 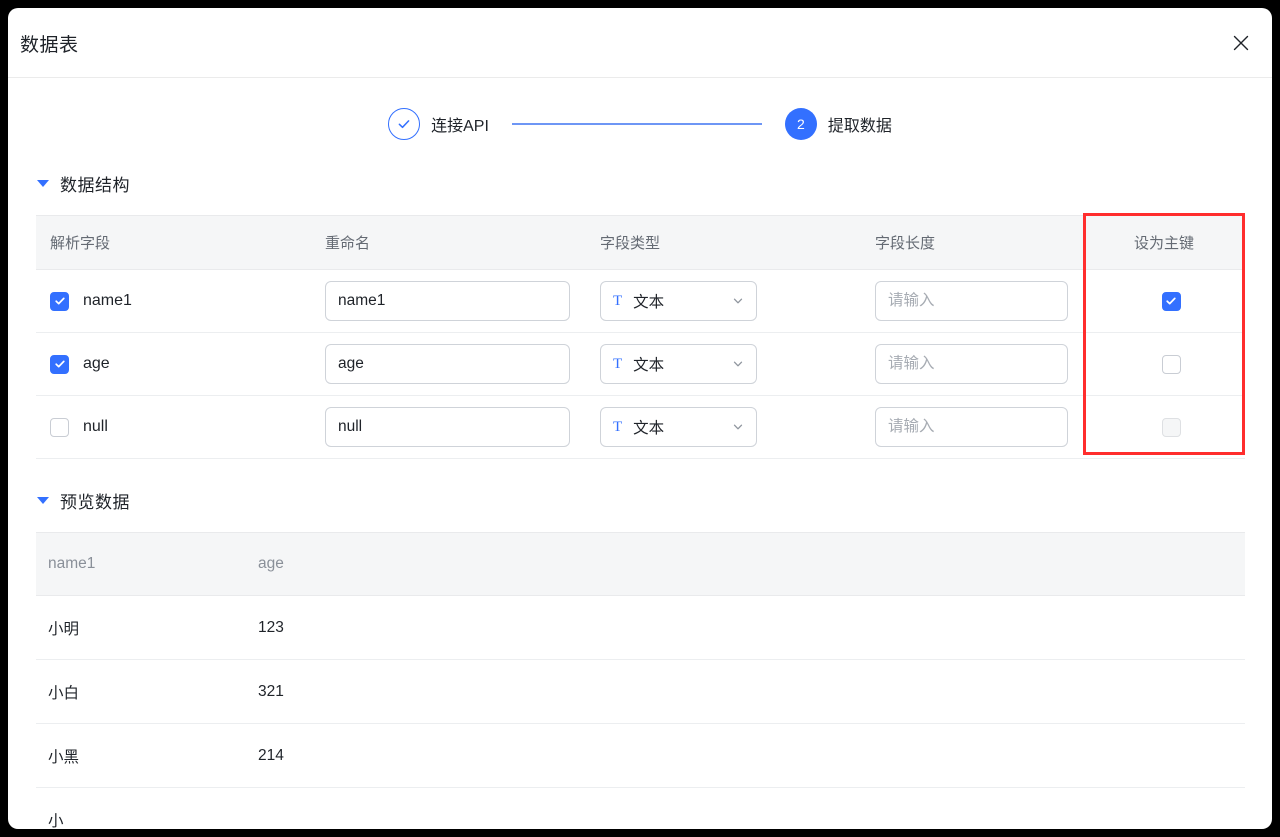 What do you see at coordinates (95, 185) in the screenshot?
I see `section-title-data-structure: 数据结构` at bounding box center [95, 185].